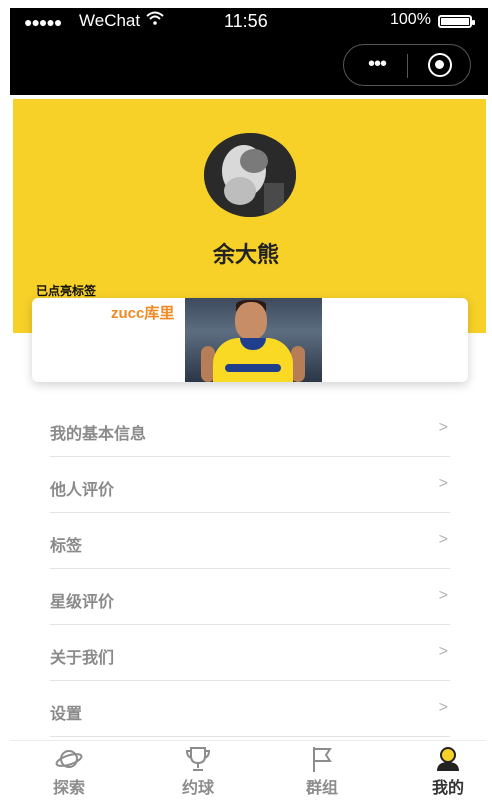 This screenshot has width=492, height=805. Describe the element at coordinates (250, 429) in the screenshot. I see `menu-item-basic-info: 我的基本信息 >` at that location.